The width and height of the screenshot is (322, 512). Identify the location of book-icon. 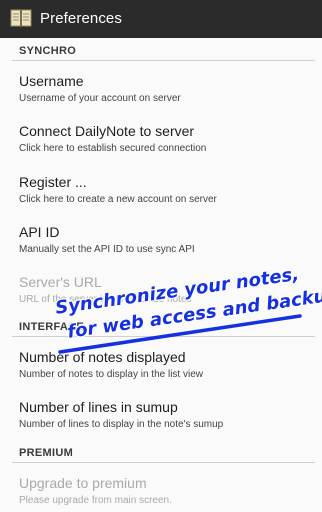
(21, 18).